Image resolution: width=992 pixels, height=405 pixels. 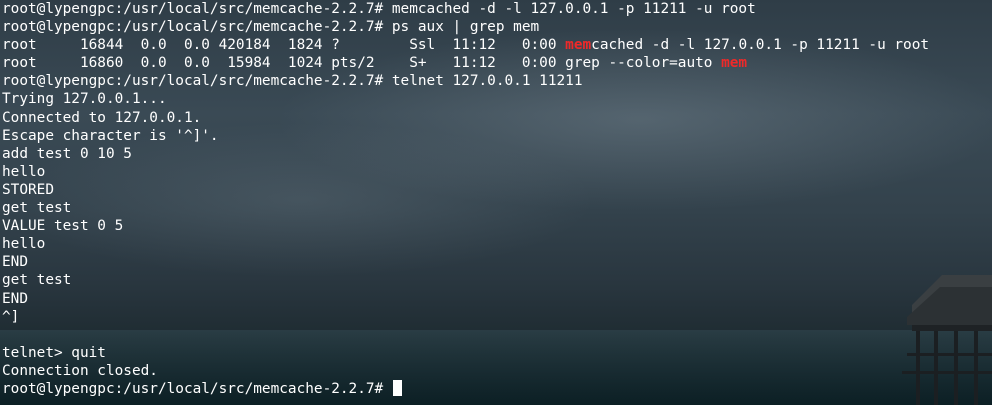 I want to click on terminal-line: Connection closed., so click(x=80, y=370).